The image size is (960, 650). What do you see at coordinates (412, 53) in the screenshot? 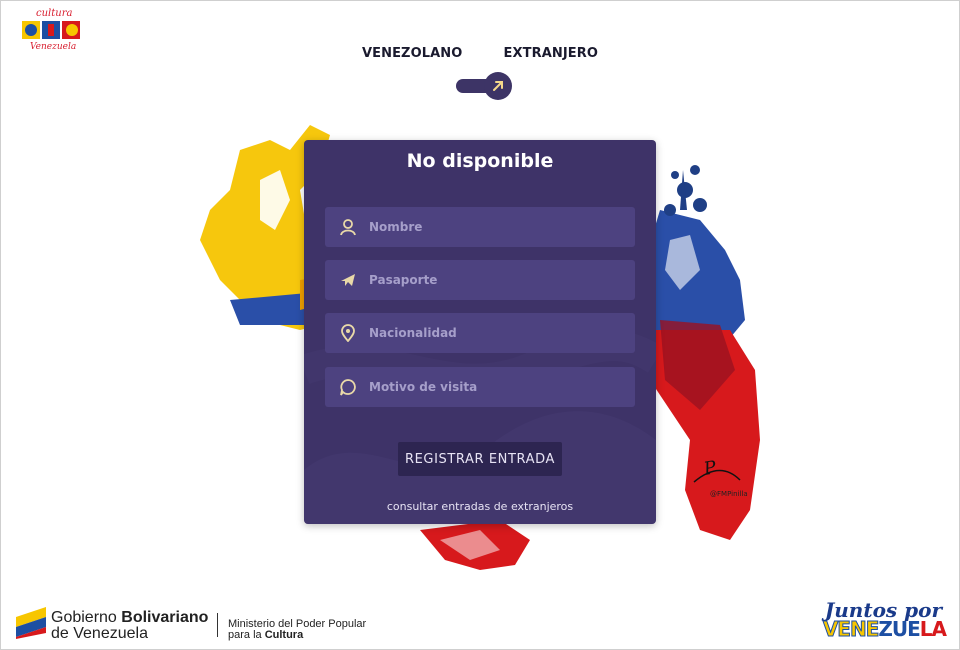
I see `tab-venezolano: VENEZOLANO` at bounding box center [412, 53].